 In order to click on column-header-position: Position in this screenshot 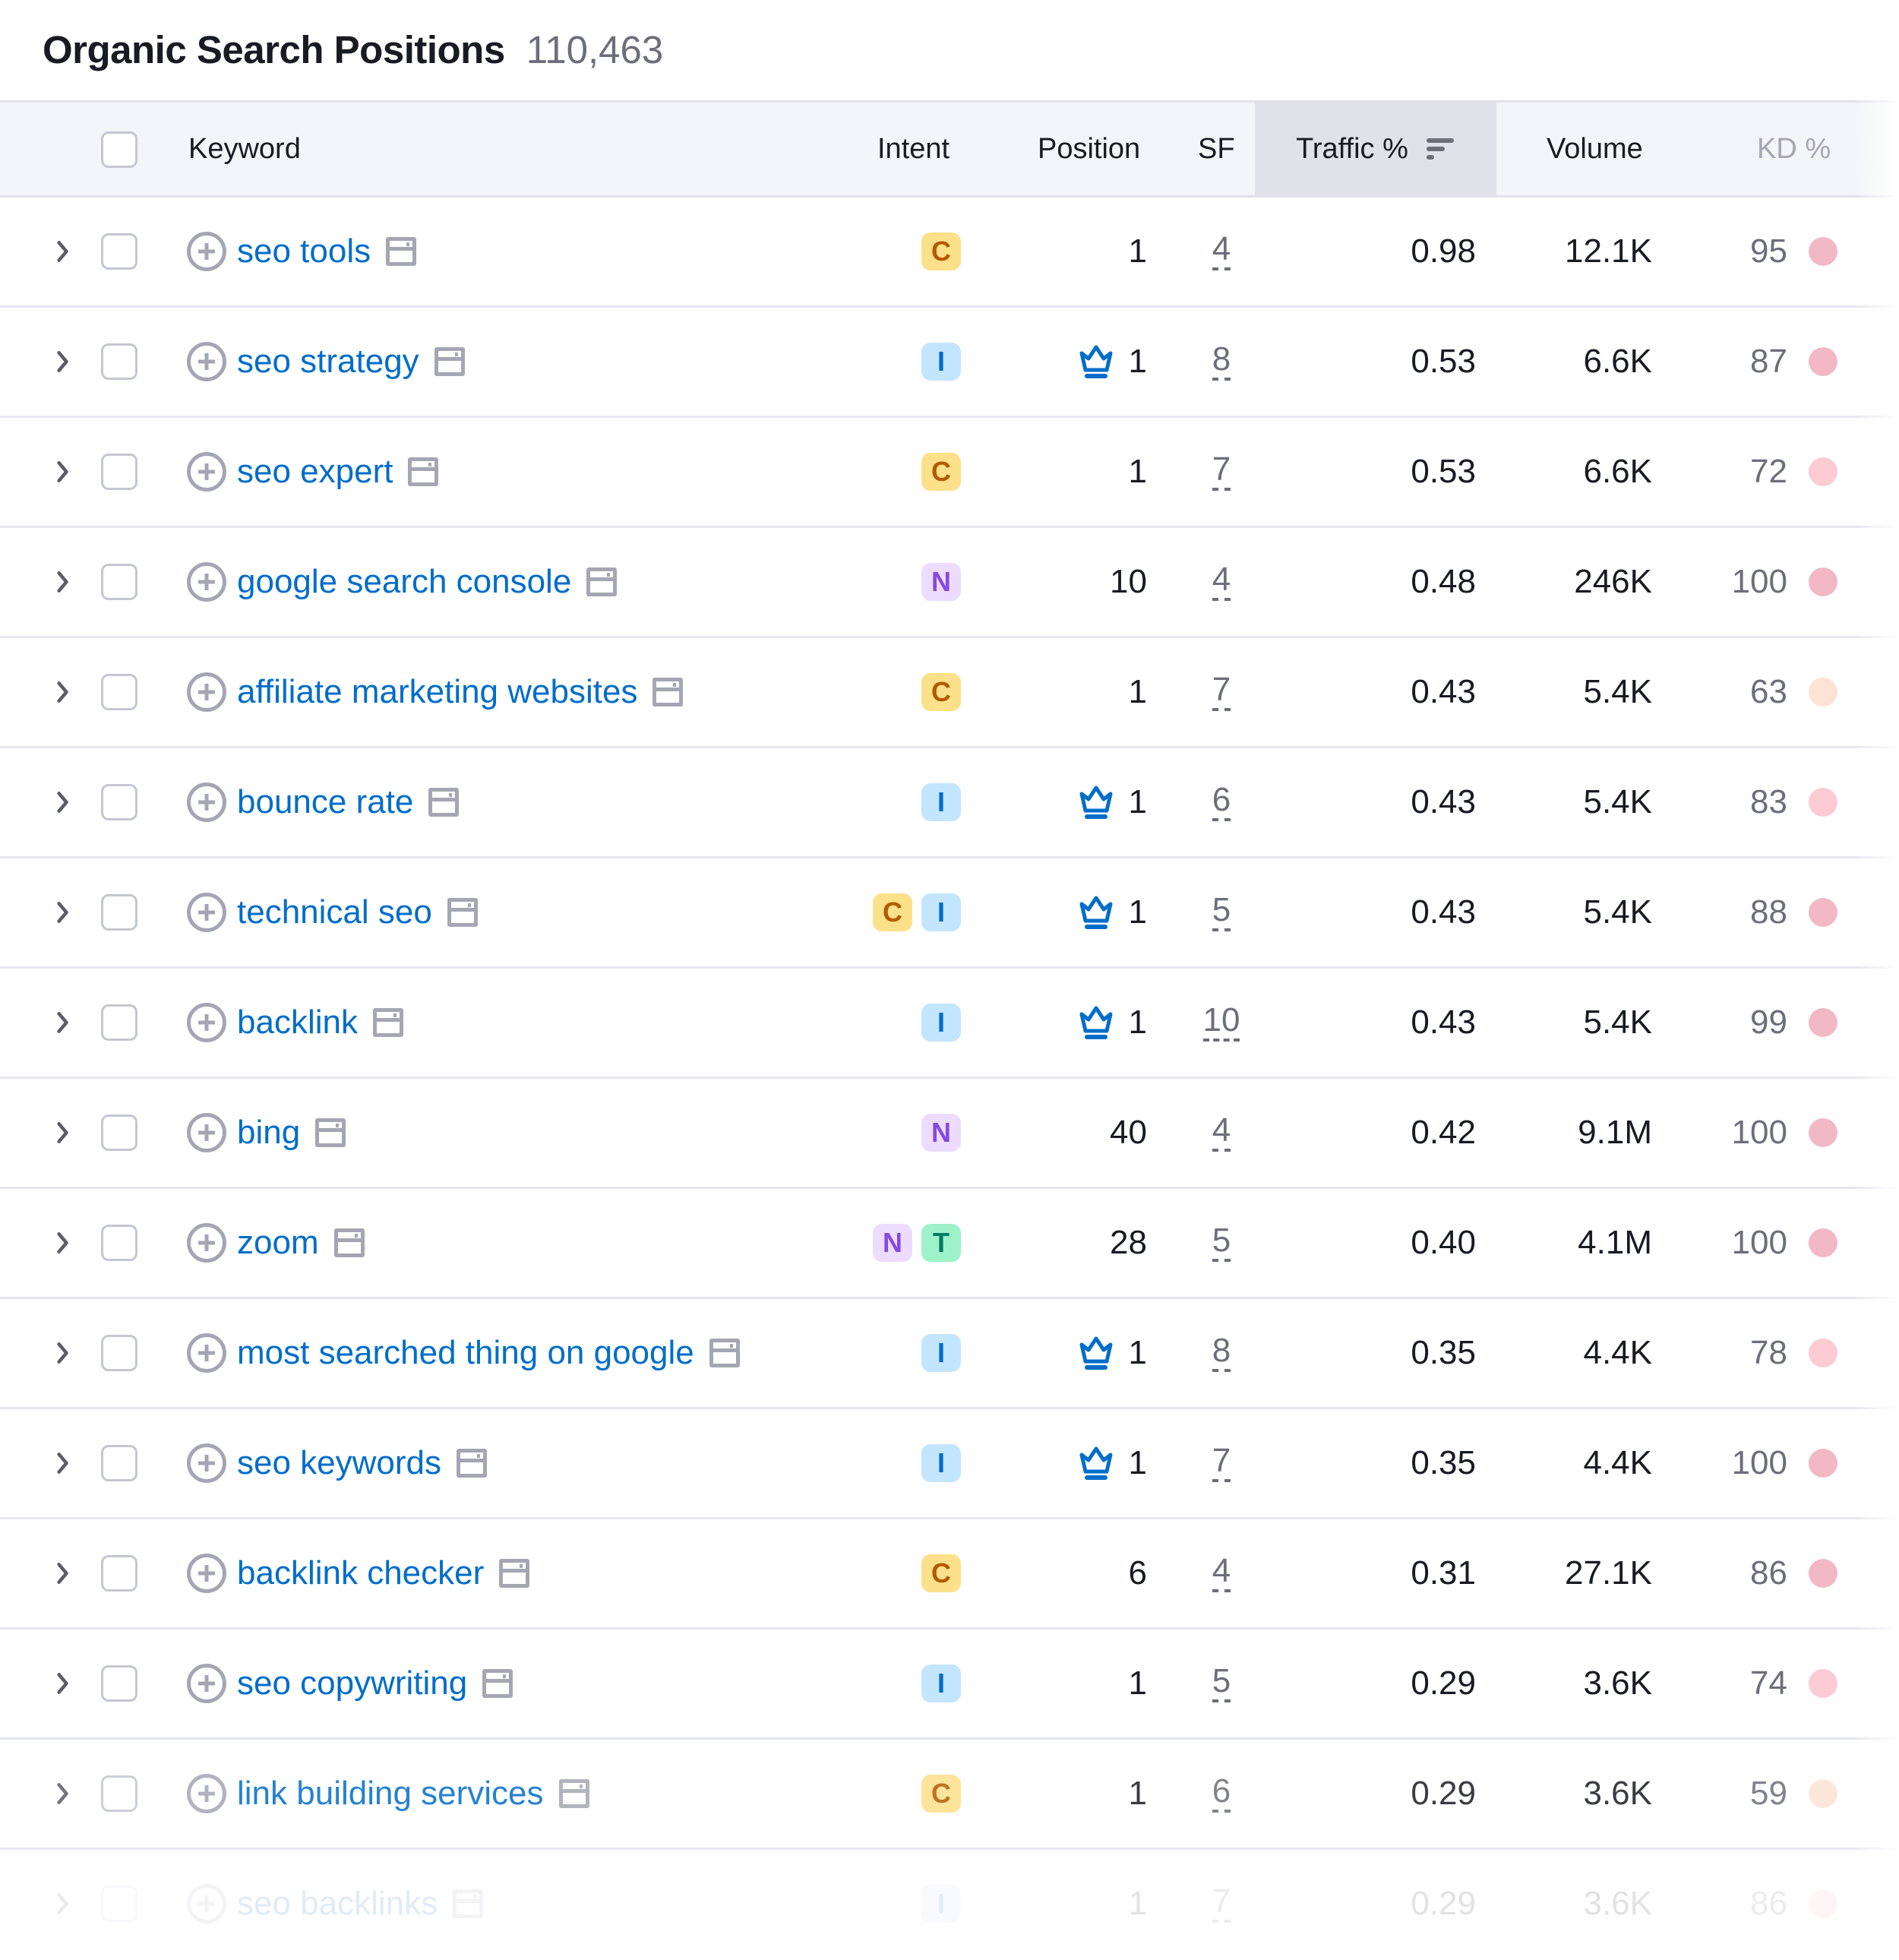, I will do `click(1089, 149)`.